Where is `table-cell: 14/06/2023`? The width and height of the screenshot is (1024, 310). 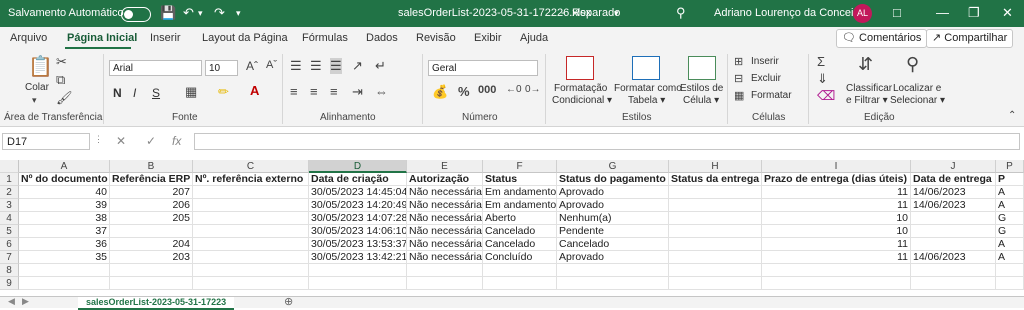
table-cell: 14/06/2023 is located at coordinates (953, 205).